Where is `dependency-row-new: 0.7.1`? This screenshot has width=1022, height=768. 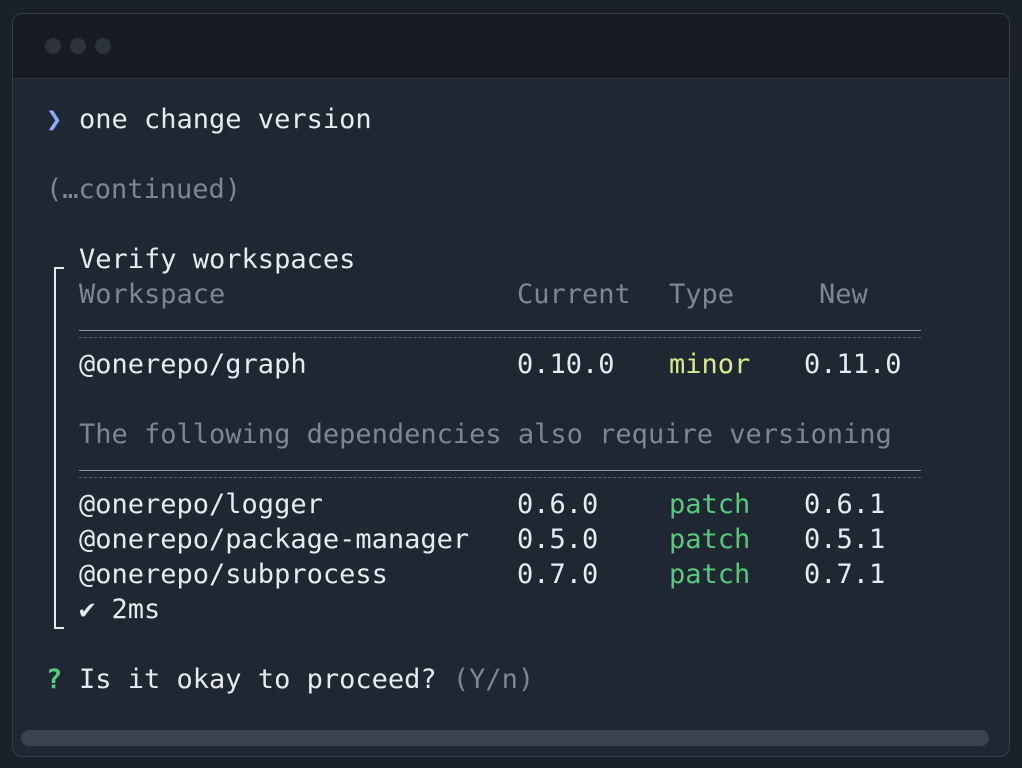
dependency-row-new: 0.7.1 is located at coordinates (845, 574).